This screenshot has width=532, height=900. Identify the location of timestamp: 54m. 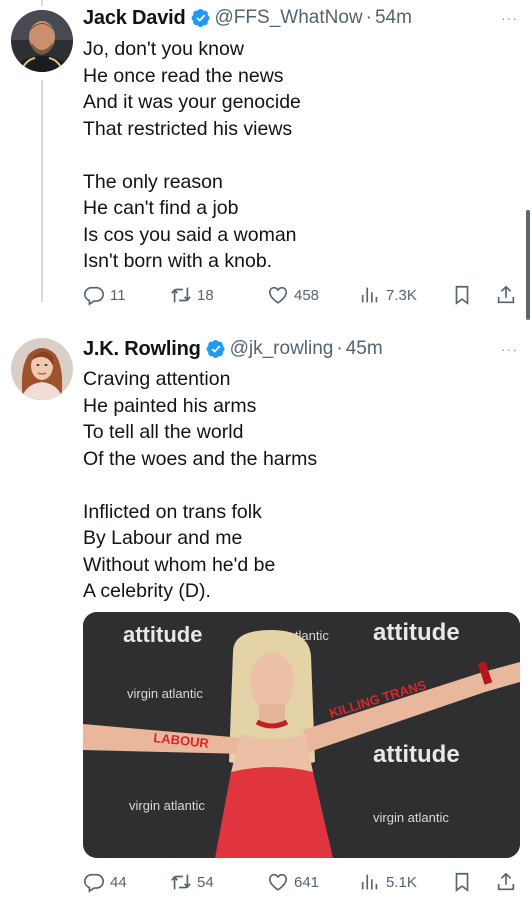
(393, 18).